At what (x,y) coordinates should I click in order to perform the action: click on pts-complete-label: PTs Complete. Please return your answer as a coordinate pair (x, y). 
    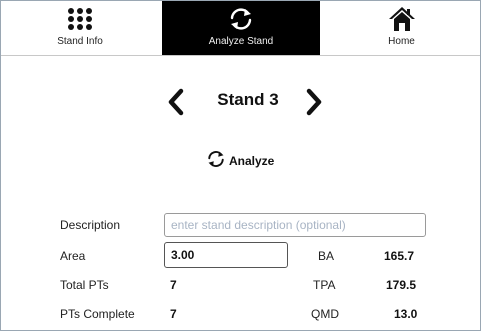
    Looking at the image, I should click on (97, 314).